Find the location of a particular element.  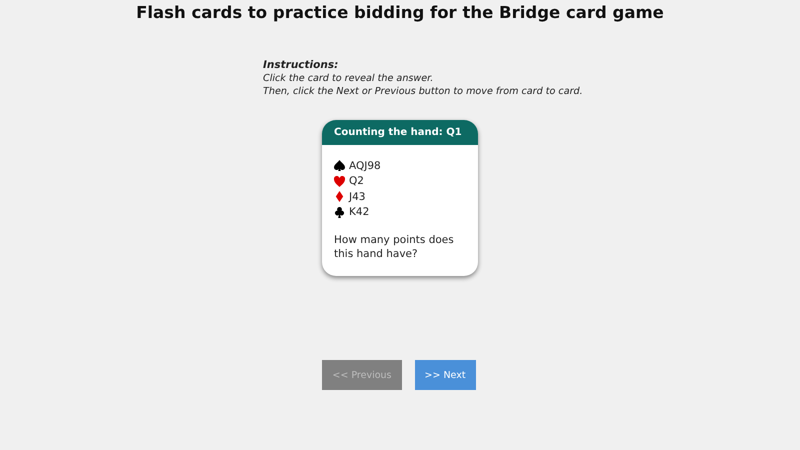

instruction-text: Click the card to reveal the answer. is located at coordinates (348, 78).